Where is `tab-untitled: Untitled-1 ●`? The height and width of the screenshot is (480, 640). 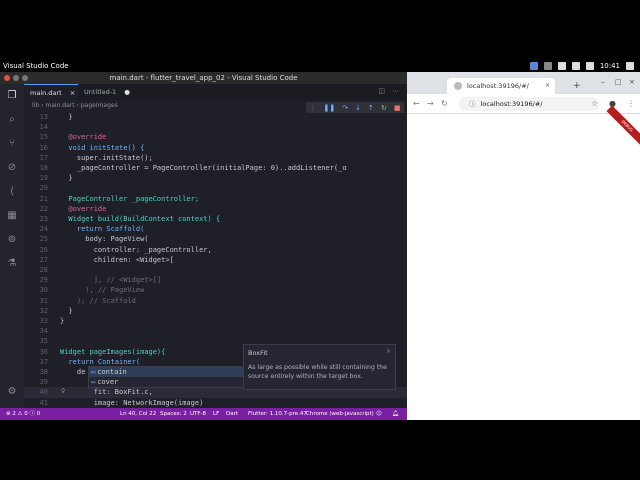
tab-untitled: Untitled-1 ● is located at coordinates (106, 92).